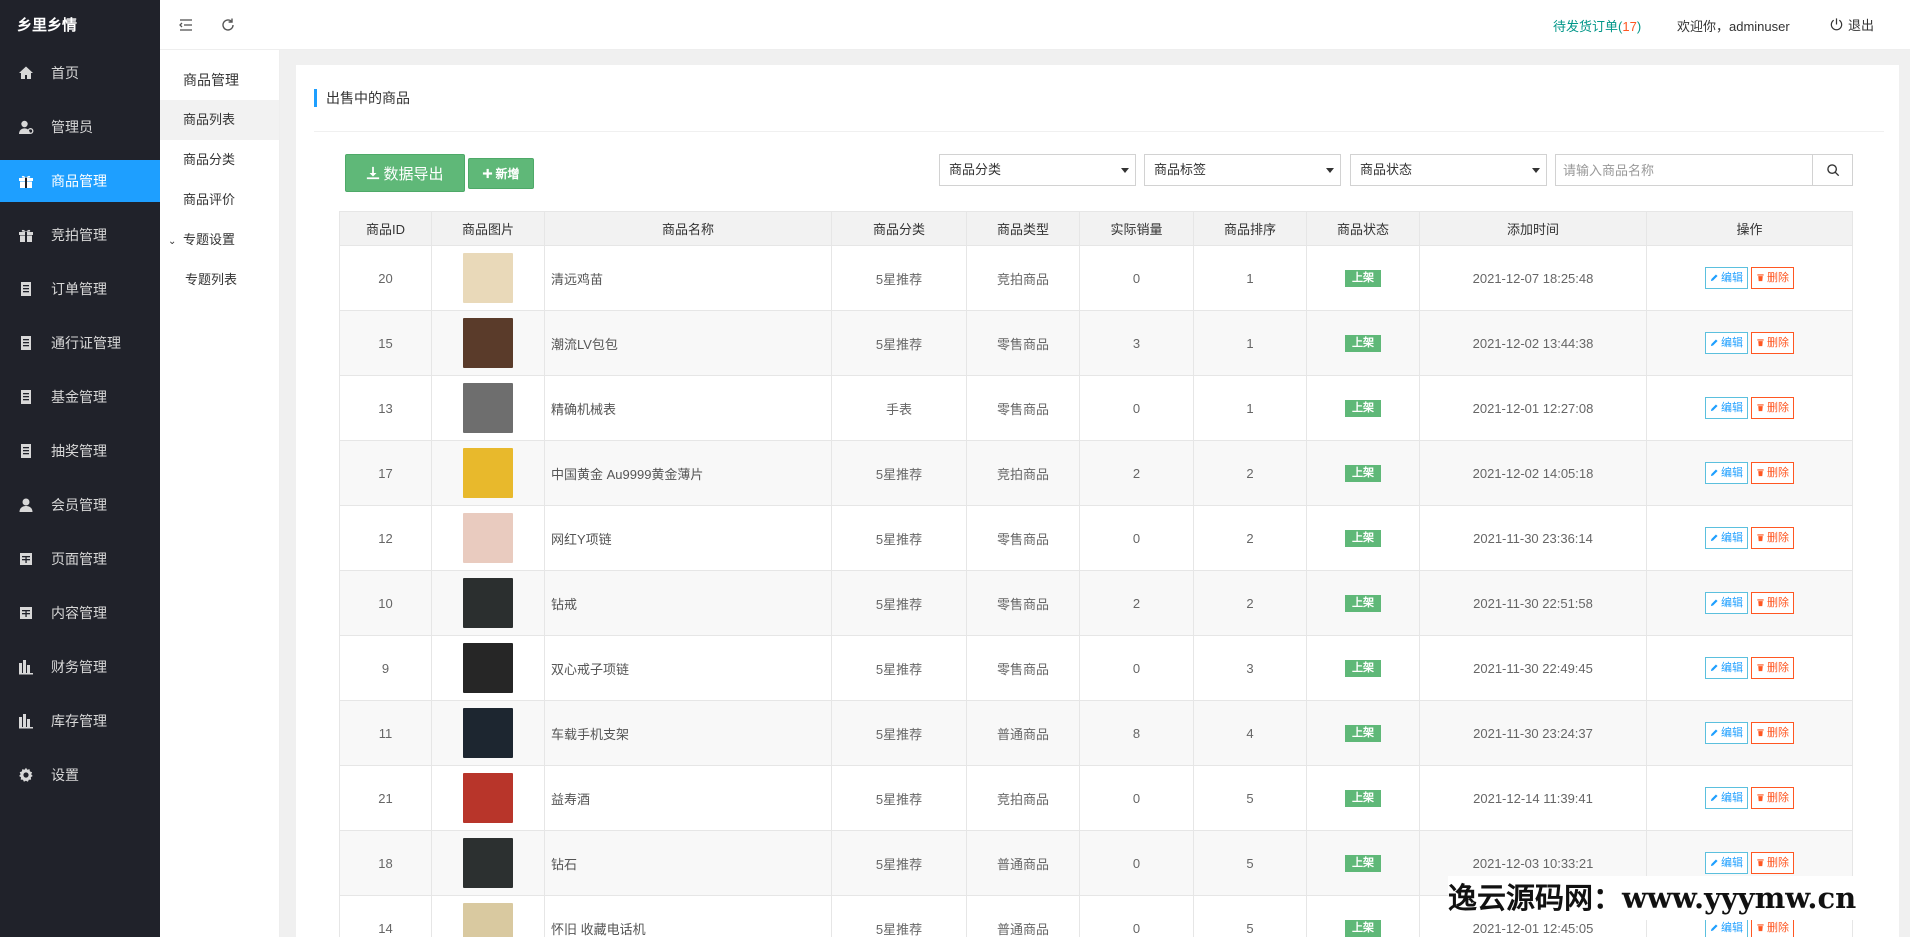 This screenshot has height=937, width=1910. I want to click on cell-status: 上架, so click(1363, 278).